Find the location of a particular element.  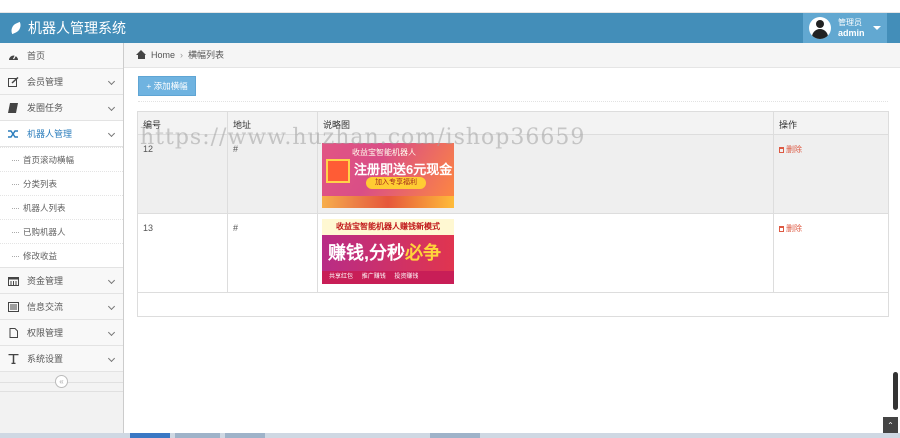

sidebar-item-label: 首页 is located at coordinates (36, 56).